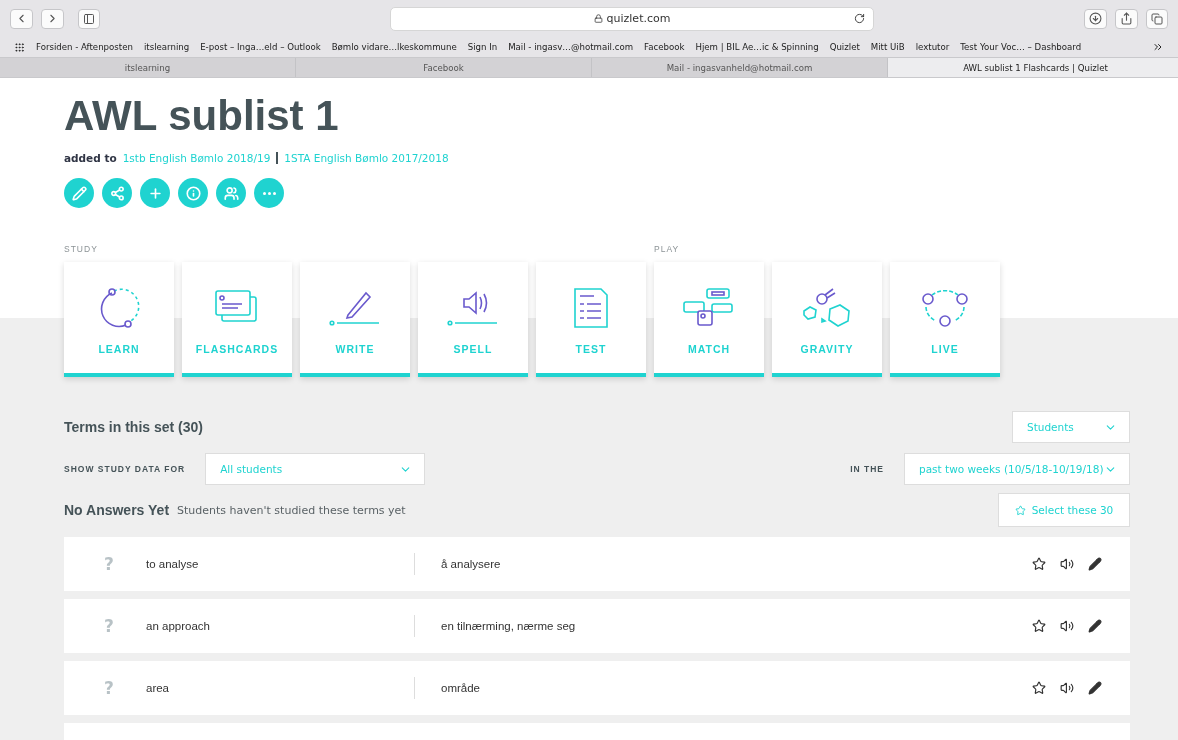 The width and height of the screenshot is (1178, 740). I want to click on bookmark-link: Facebook, so click(664, 47).